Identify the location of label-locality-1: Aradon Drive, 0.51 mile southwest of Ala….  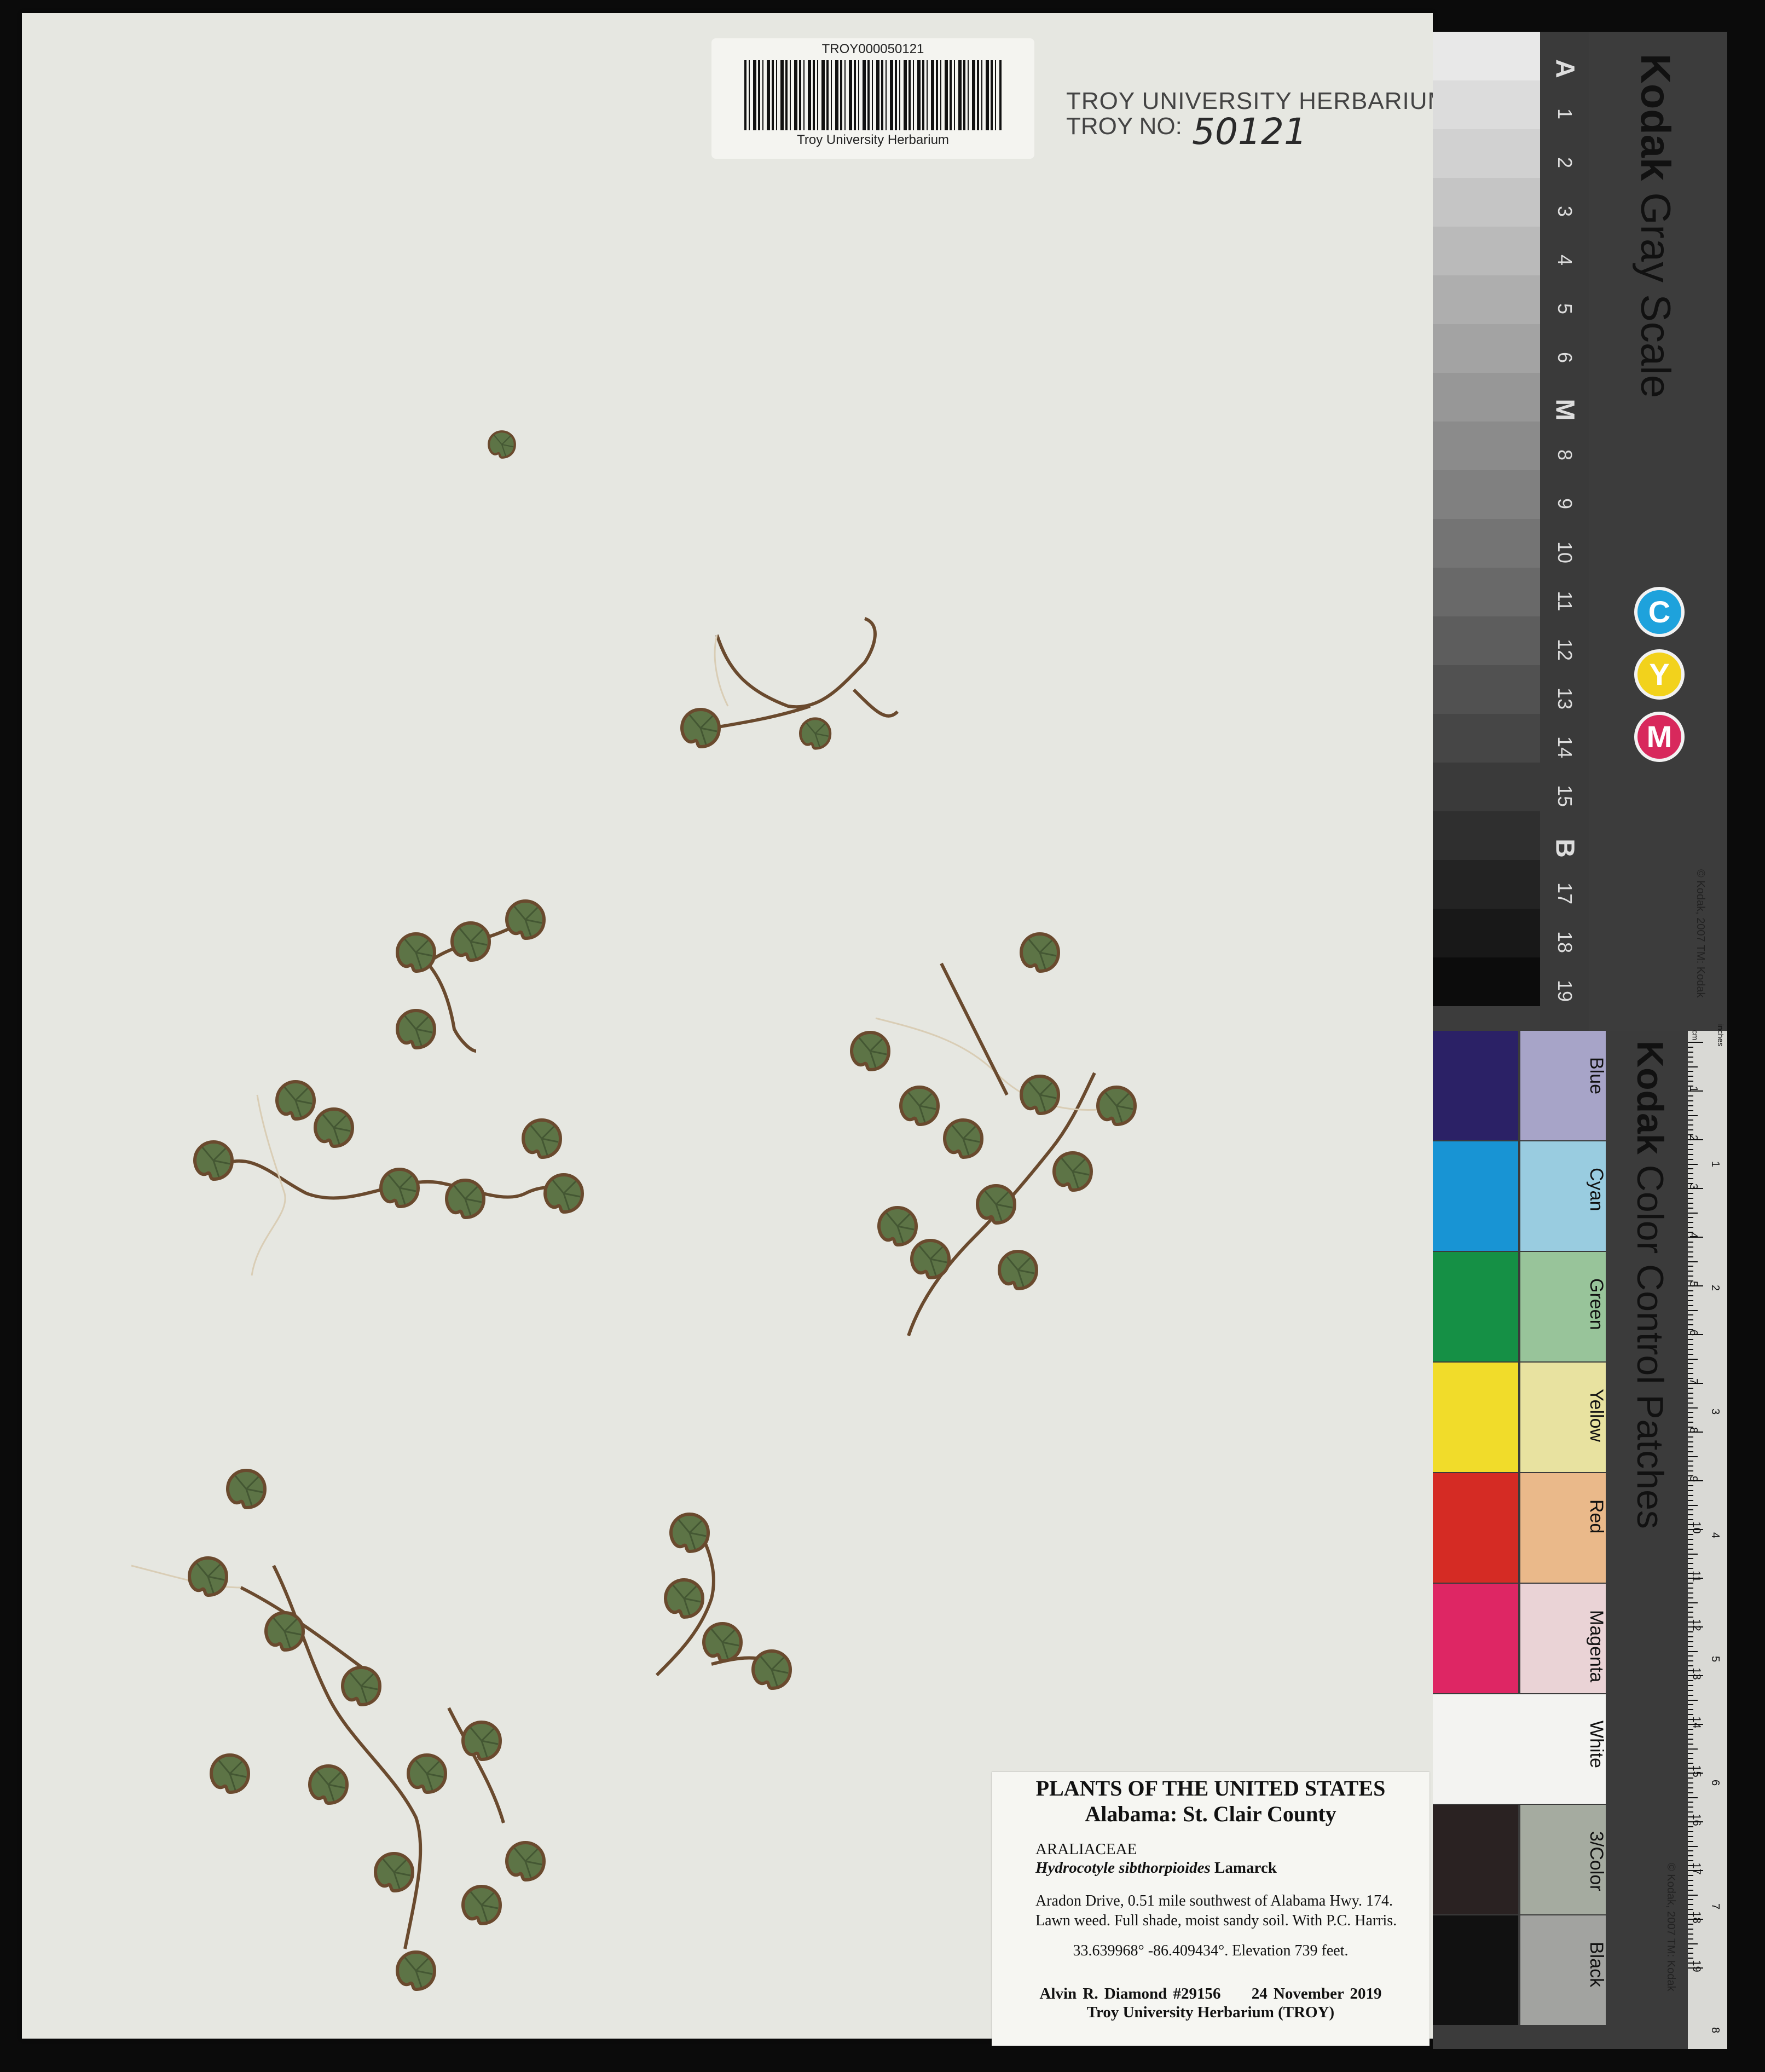
(1214, 1900).